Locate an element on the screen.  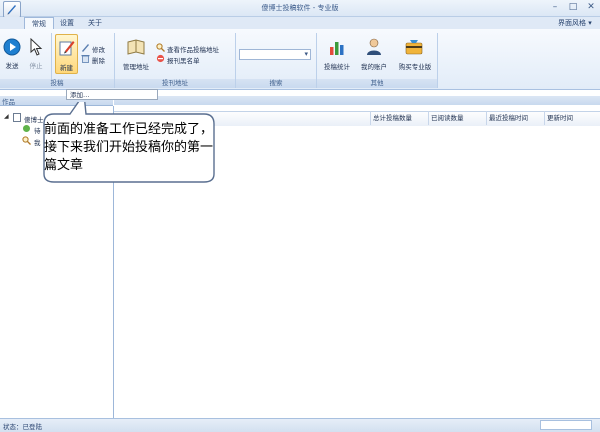
group-label-search: 搜索 is located at coordinates (276, 83).